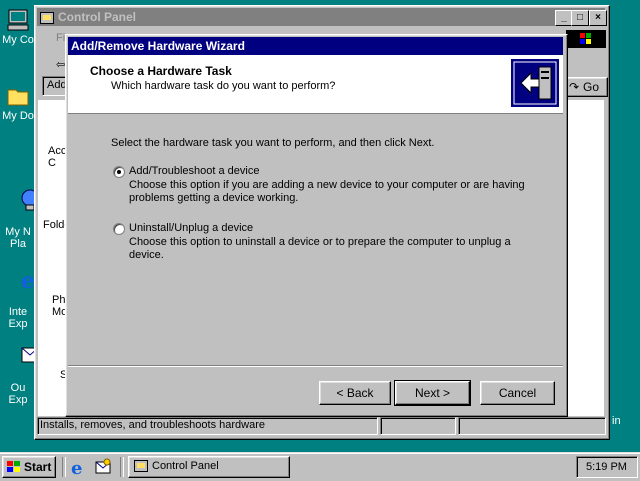  Describe the element at coordinates (616, 421) in the screenshot. I see `desktop-partial-label: in` at that location.